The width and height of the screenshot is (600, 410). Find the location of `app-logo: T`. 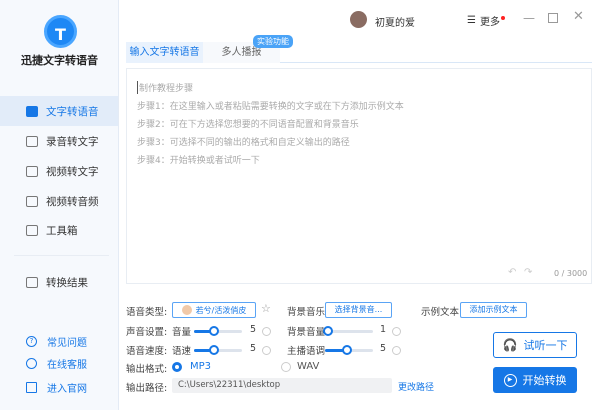

app-logo: T is located at coordinates (60, 31).